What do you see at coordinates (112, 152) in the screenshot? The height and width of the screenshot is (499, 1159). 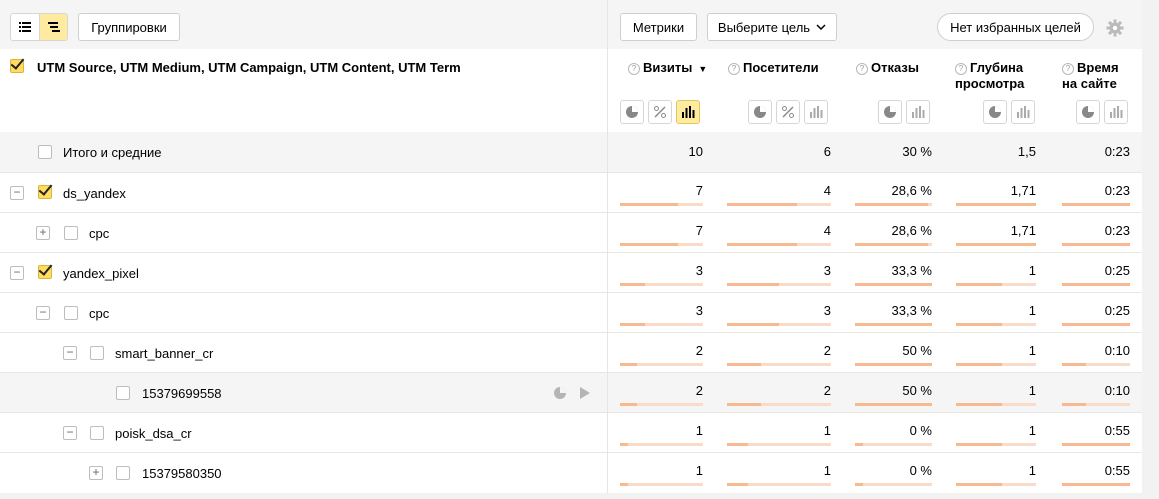 I see `totals-label: Итого и средние` at bounding box center [112, 152].